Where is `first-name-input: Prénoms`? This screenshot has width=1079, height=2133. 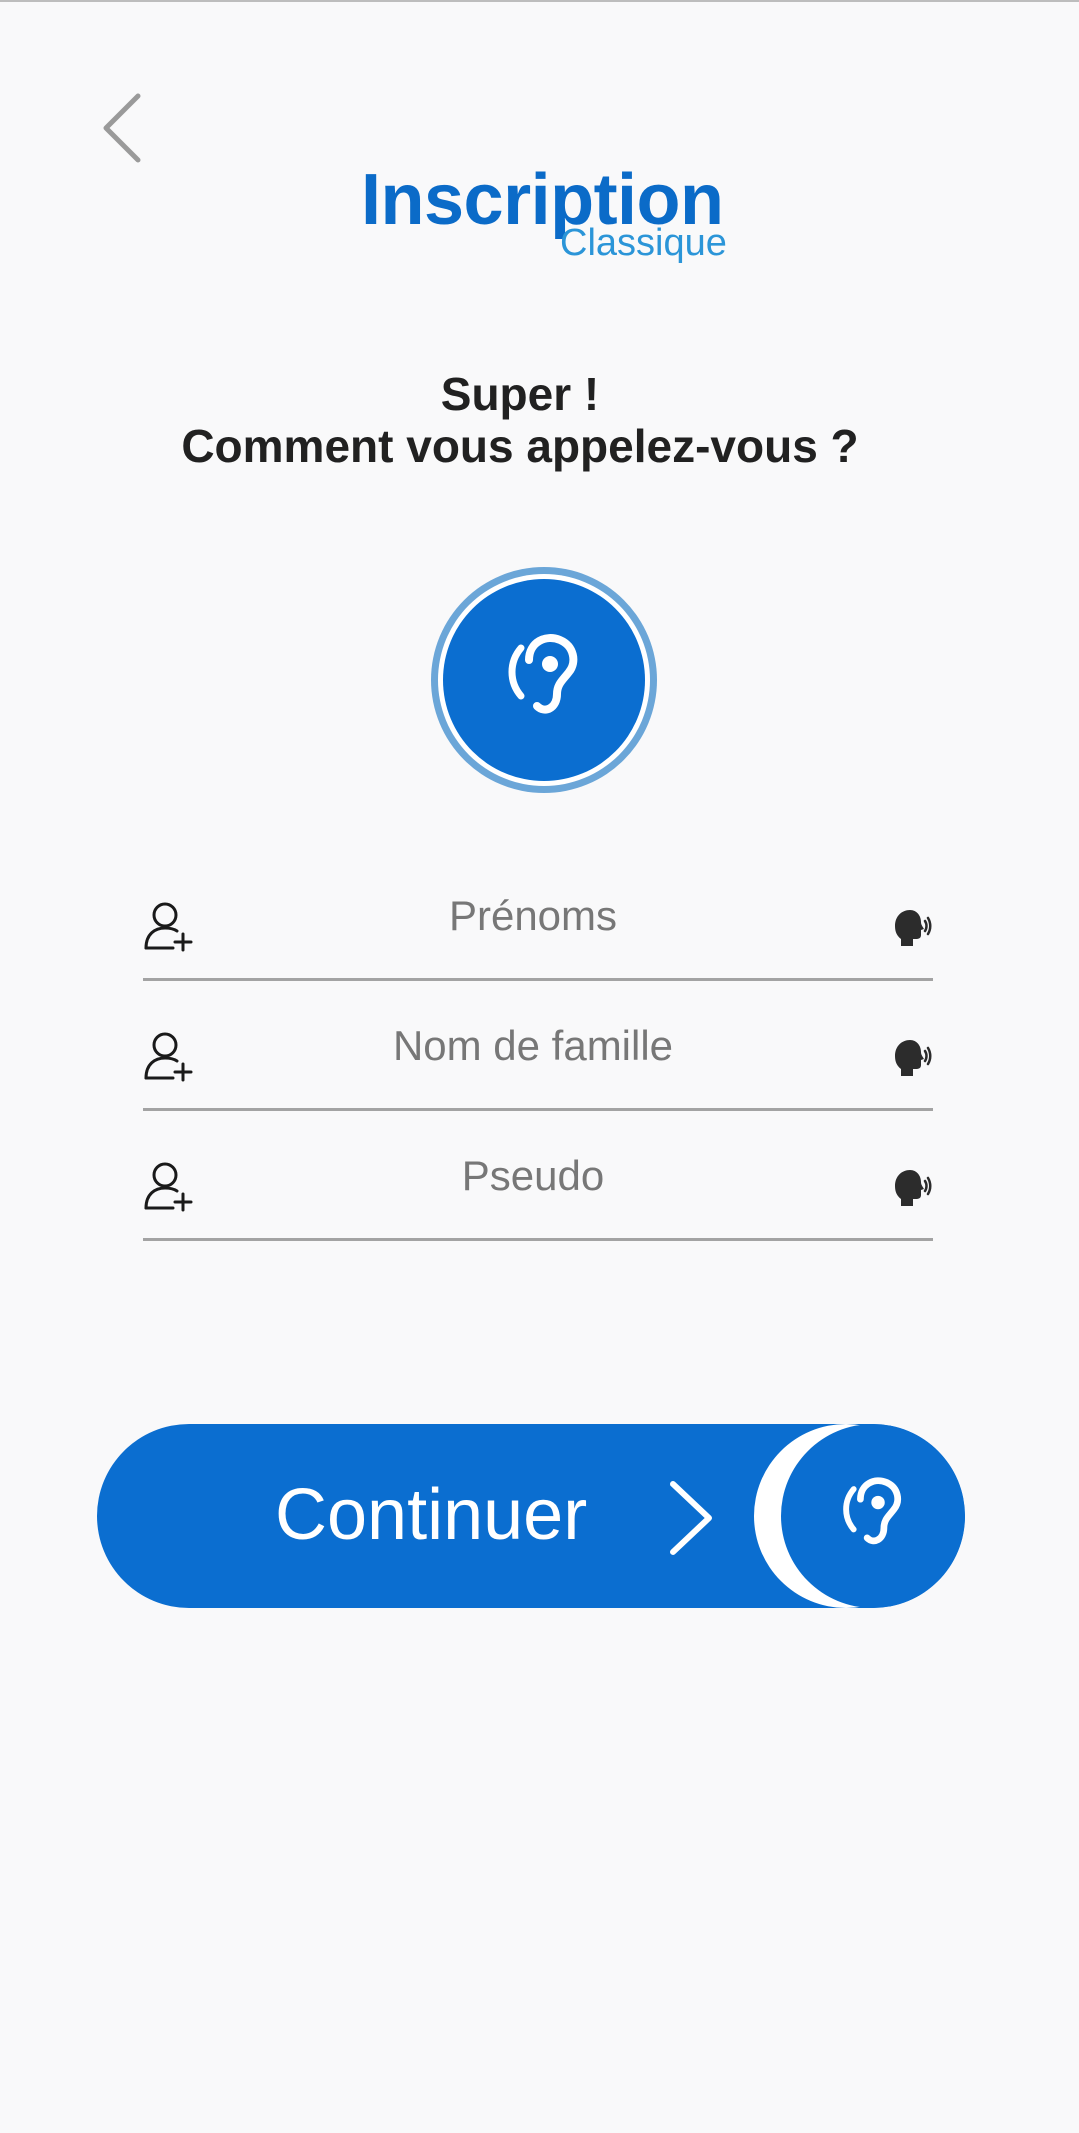
first-name-input: Prénoms is located at coordinates (533, 916).